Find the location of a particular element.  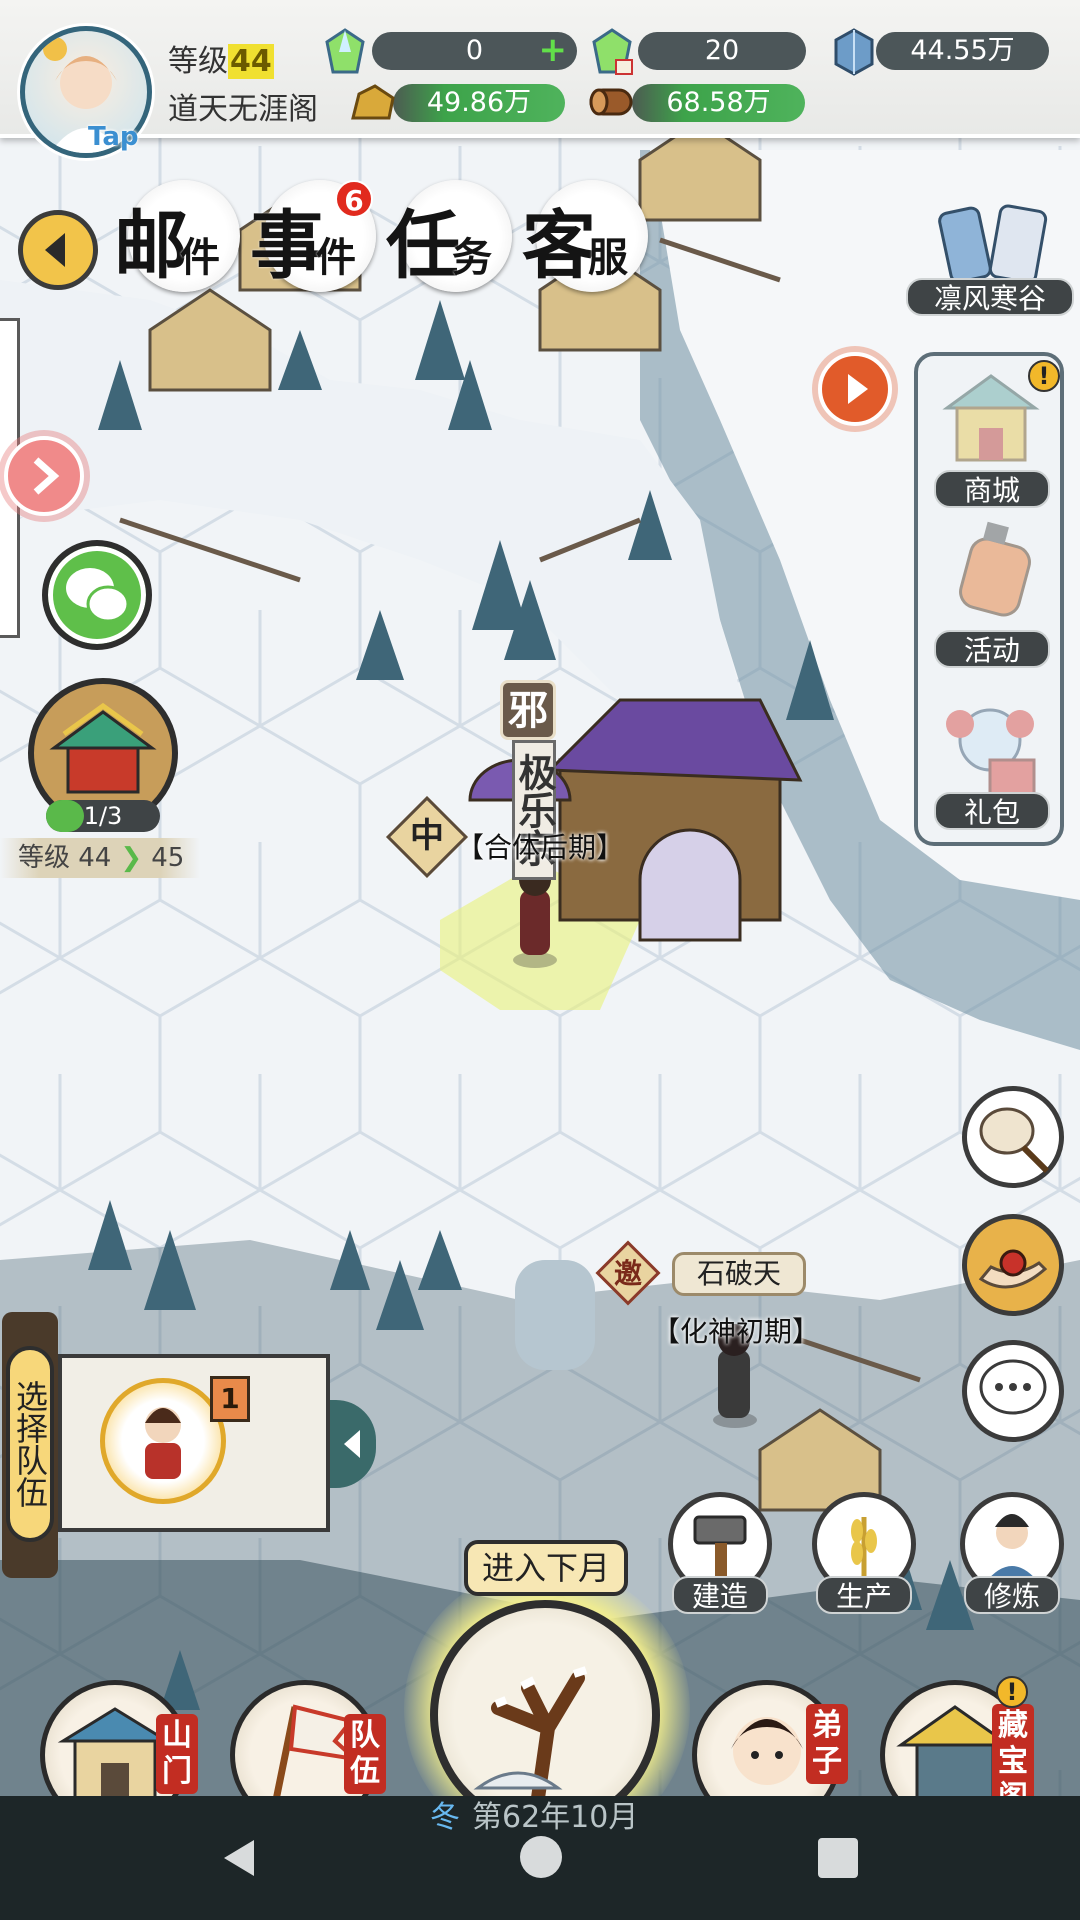

building-progress-text: 1/3 is located at coordinates (103, 816).